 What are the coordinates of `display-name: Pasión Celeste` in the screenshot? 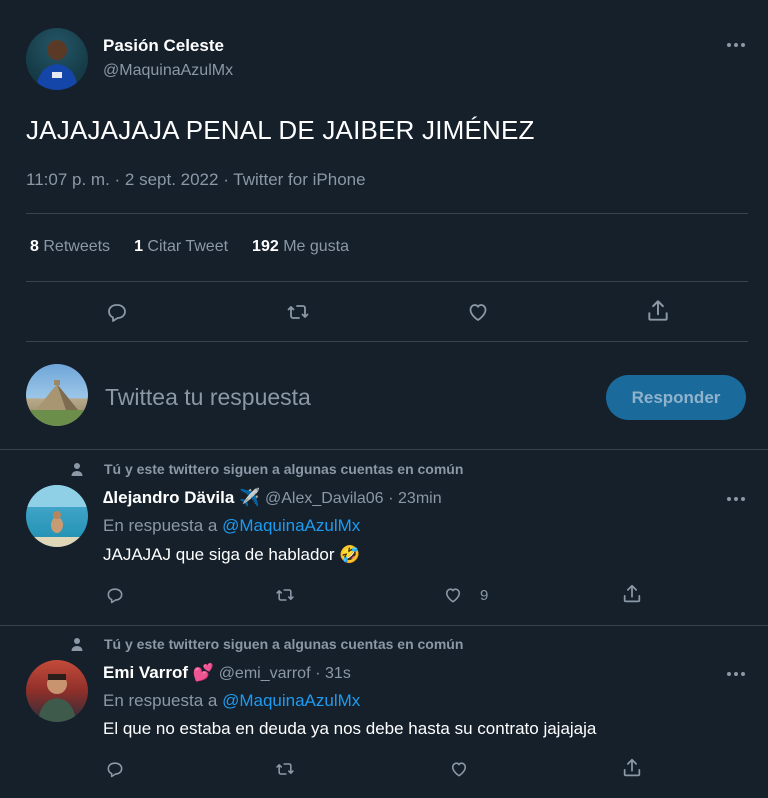 It's located at (163, 46).